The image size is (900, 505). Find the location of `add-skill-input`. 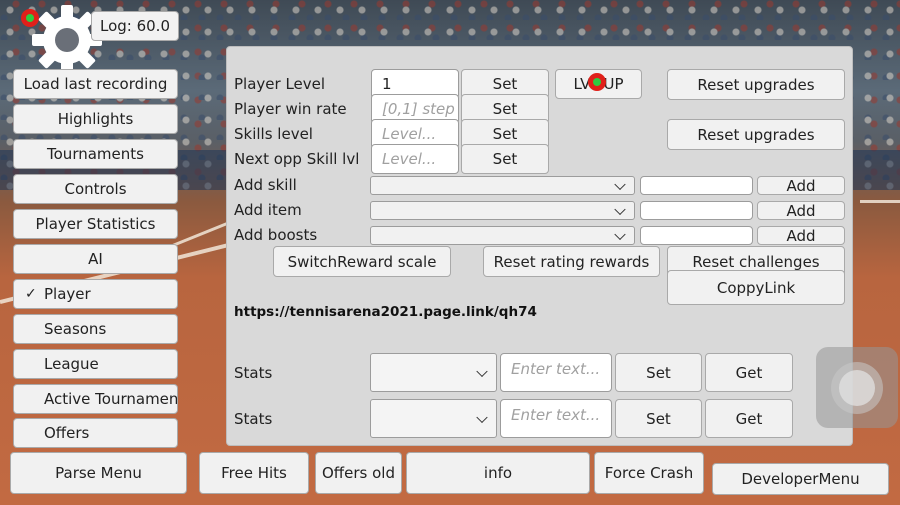

add-skill-input is located at coordinates (696, 185).